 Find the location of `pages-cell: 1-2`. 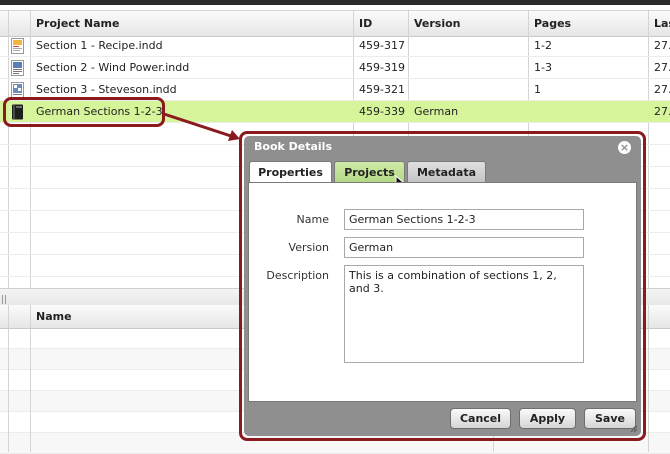

pages-cell: 1-2 is located at coordinates (543, 45).